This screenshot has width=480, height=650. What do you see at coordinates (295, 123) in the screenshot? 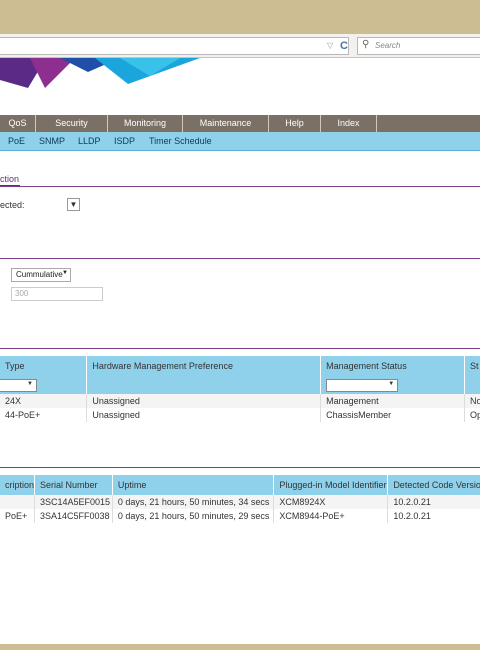
I see `menu-item-help: Help` at bounding box center [295, 123].